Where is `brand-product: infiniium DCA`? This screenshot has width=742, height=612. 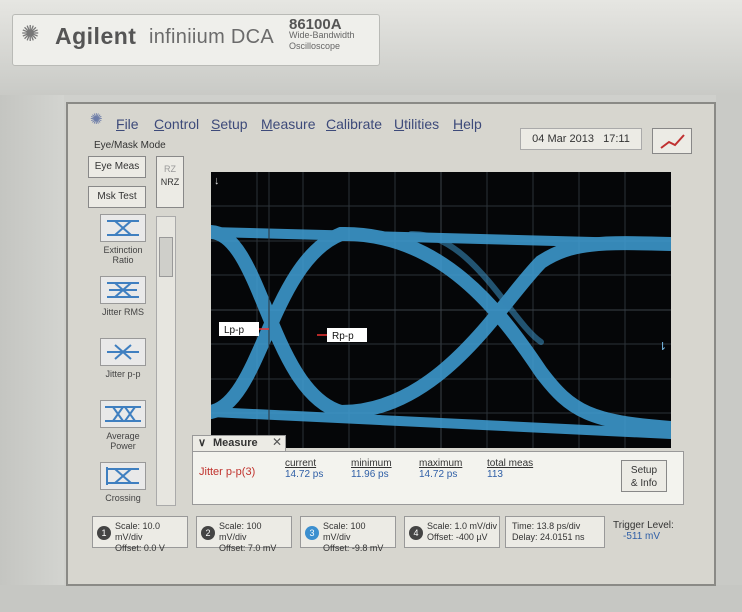
brand-product: infiniium DCA is located at coordinates (212, 37).